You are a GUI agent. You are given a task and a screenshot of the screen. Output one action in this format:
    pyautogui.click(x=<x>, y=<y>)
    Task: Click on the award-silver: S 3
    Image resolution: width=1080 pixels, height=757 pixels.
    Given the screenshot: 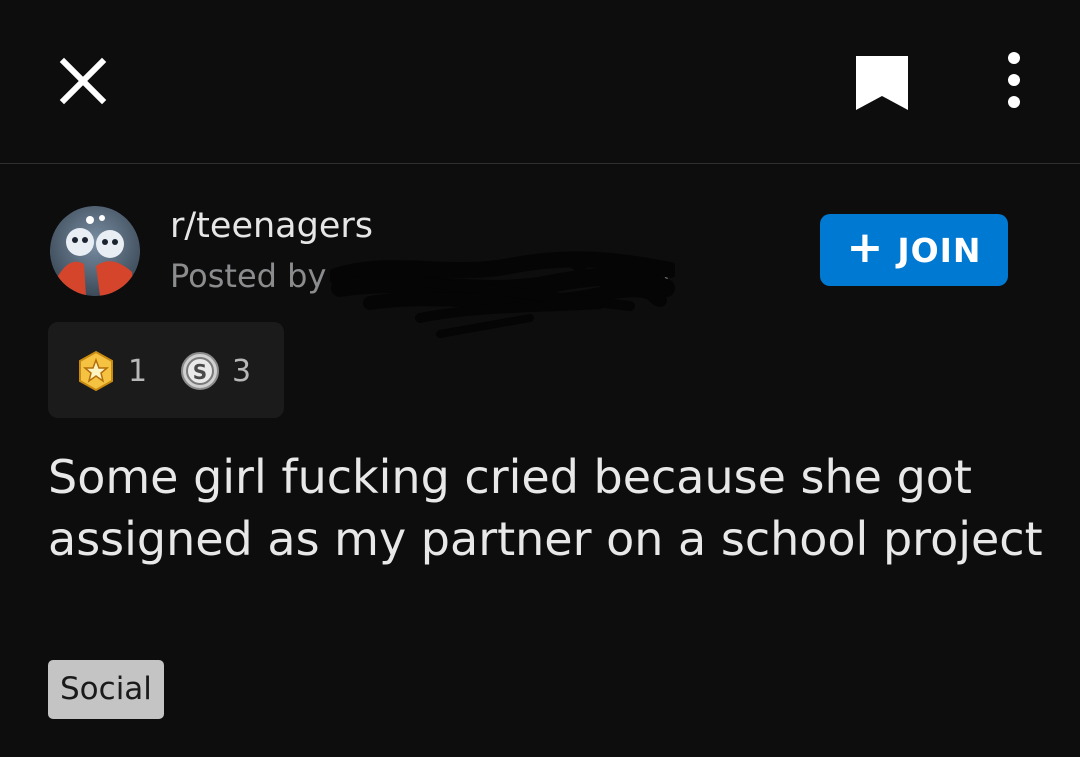 What is the action you would take?
    pyautogui.click(x=215, y=371)
    